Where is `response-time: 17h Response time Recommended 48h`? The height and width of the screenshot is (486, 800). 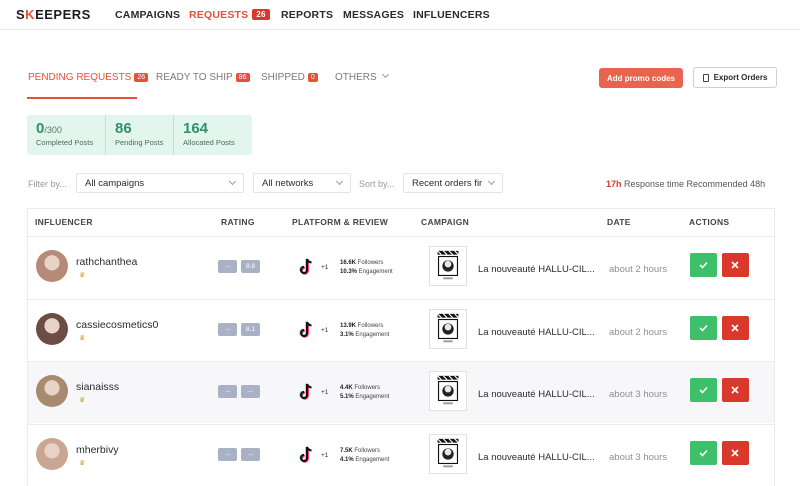 response-time: 17h Response time Recommended 48h is located at coordinates (686, 184).